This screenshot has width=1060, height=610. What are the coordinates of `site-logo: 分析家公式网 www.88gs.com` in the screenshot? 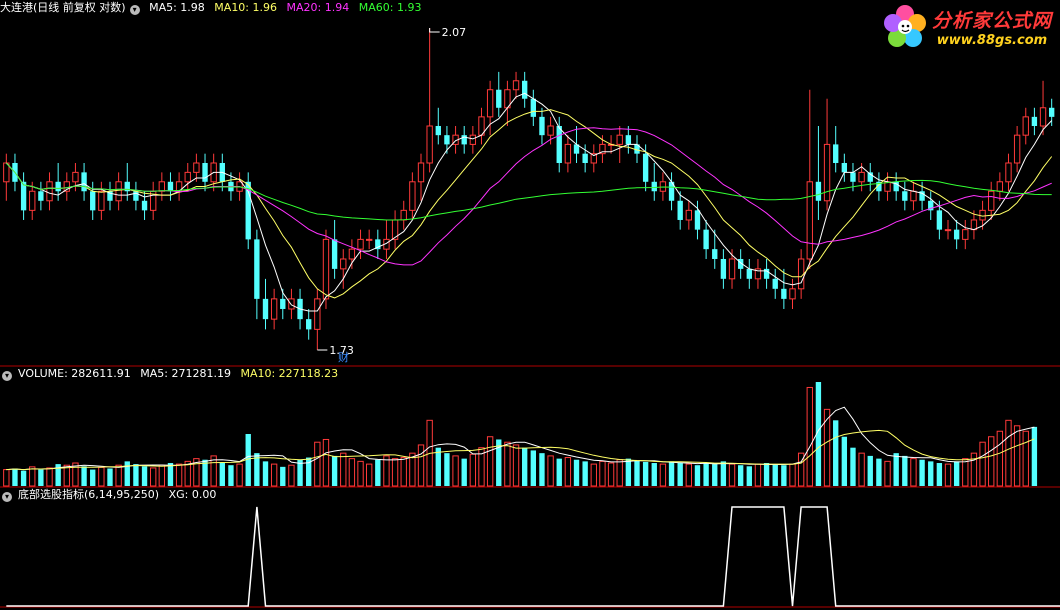 It's located at (967, 27).